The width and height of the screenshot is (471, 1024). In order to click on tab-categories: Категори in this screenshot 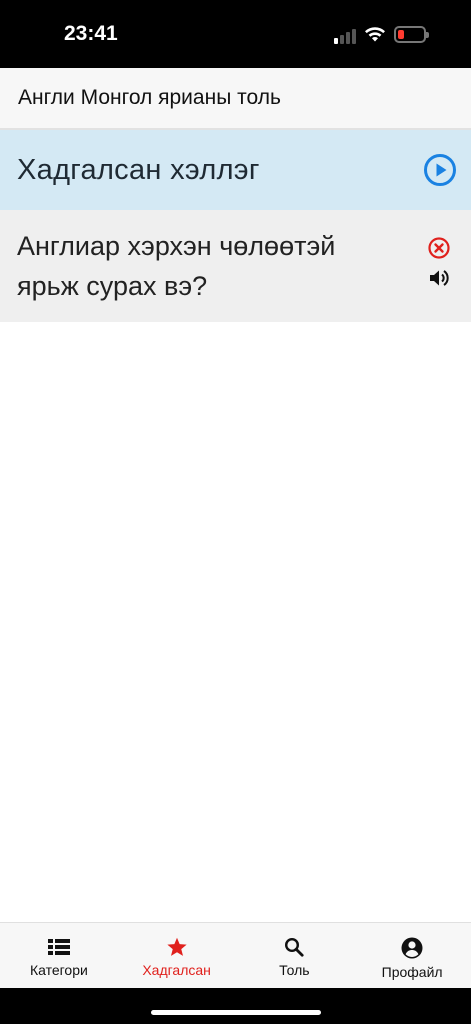, I will do `click(59, 955)`.